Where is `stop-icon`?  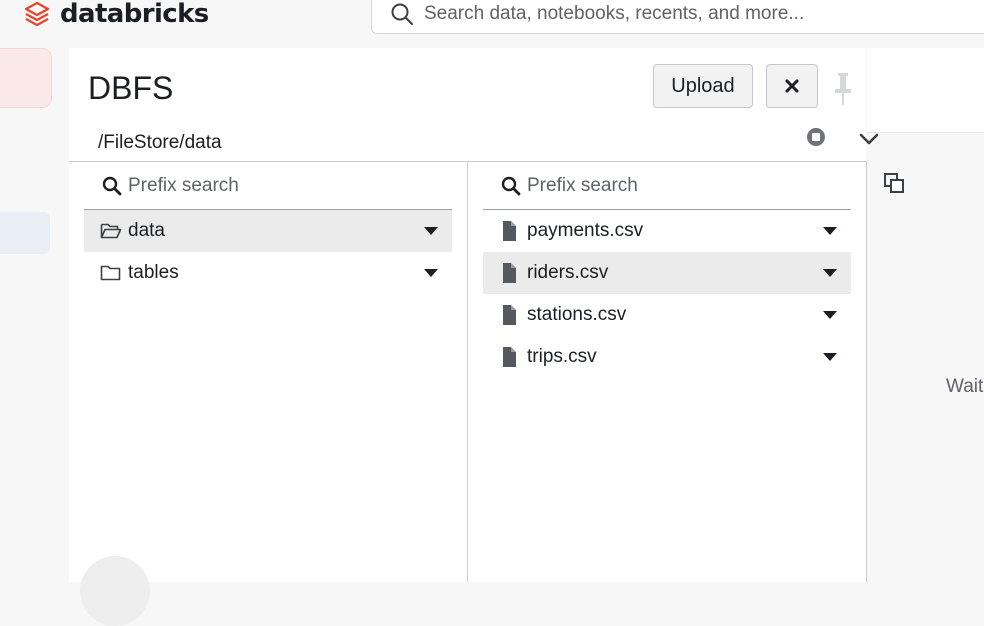 stop-icon is located at coordinates (816, 137).